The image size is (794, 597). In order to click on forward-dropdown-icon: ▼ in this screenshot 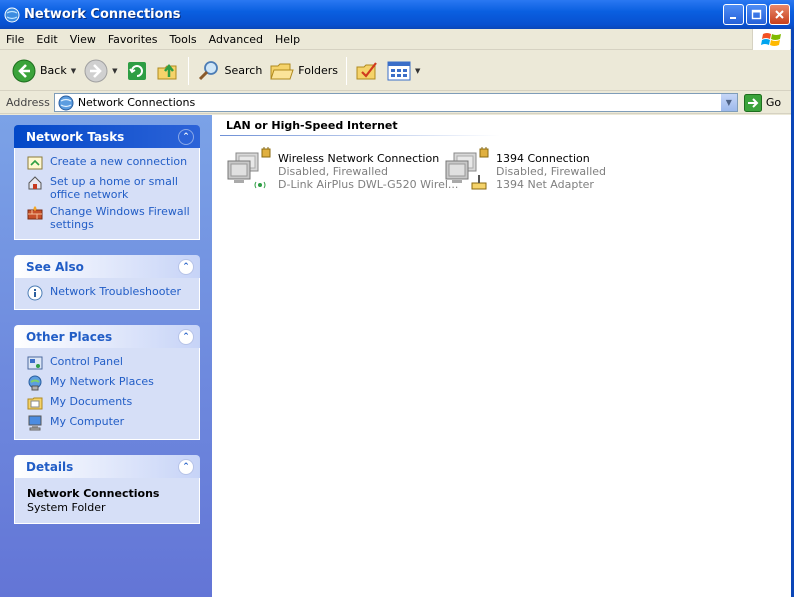, I will do `click(114, 71)`.